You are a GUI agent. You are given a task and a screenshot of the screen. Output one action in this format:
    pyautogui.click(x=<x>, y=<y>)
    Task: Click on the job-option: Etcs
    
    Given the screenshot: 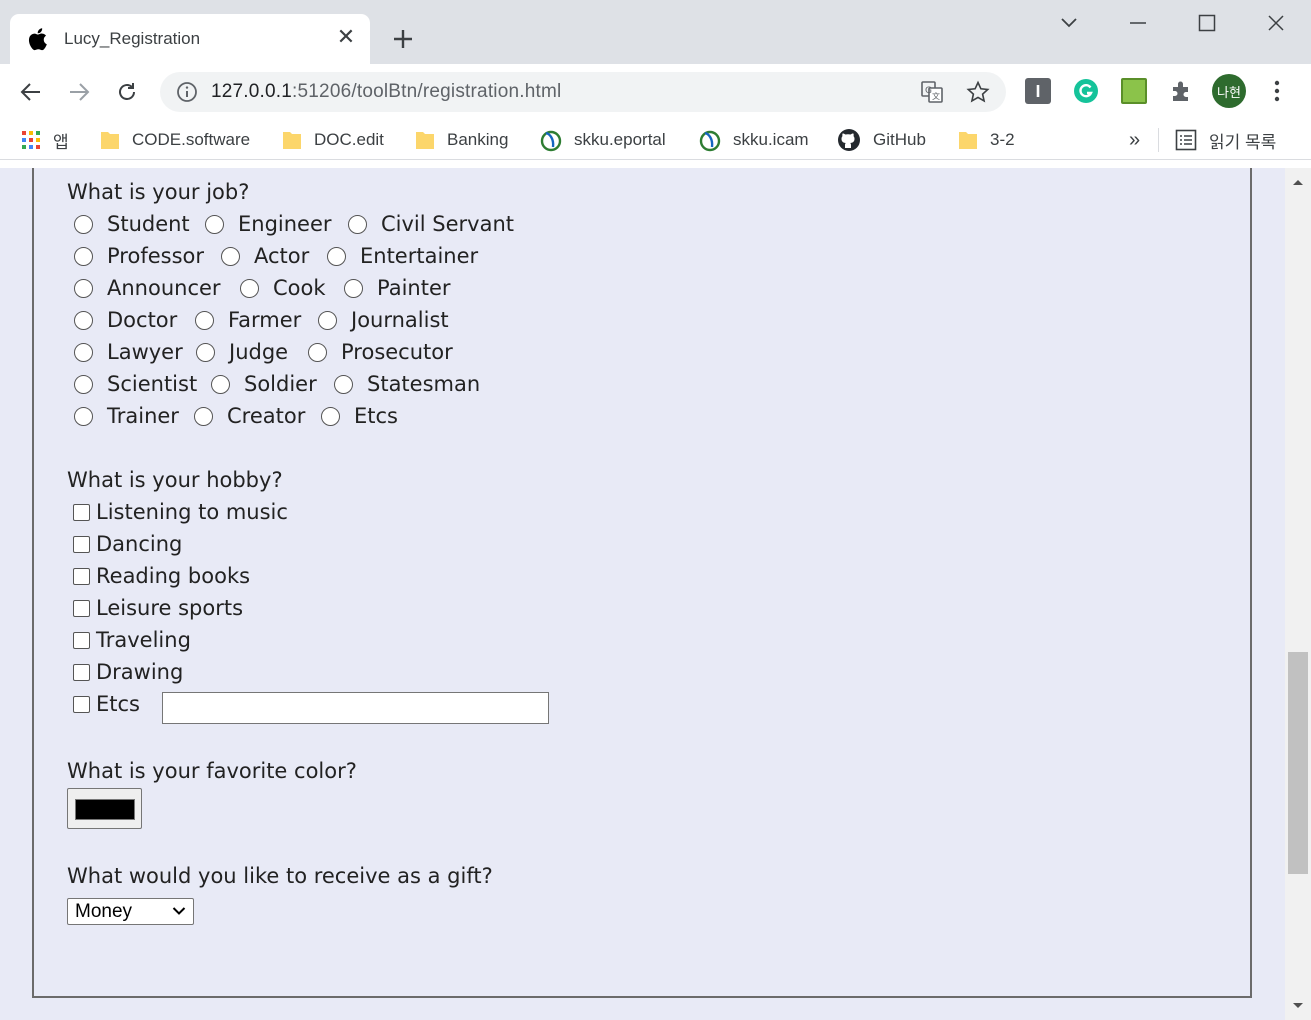 What is the action you would take?
    pyautogui.click(x=359, y=416)
    